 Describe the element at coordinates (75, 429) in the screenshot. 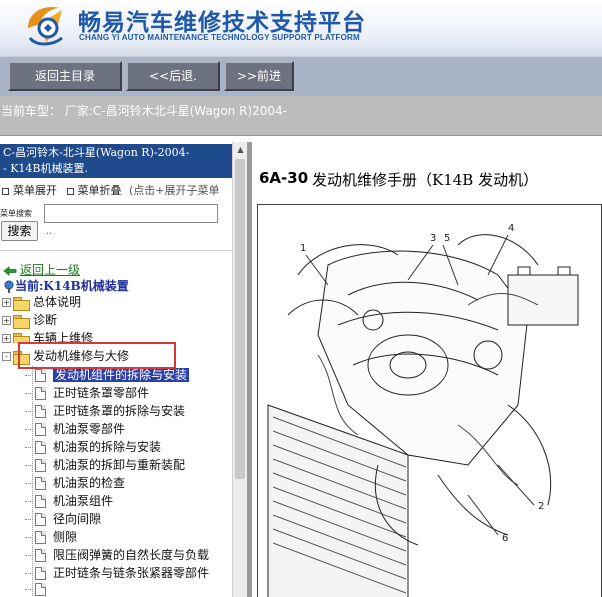

I see `tree-item: 机油泵零部件` at that location.